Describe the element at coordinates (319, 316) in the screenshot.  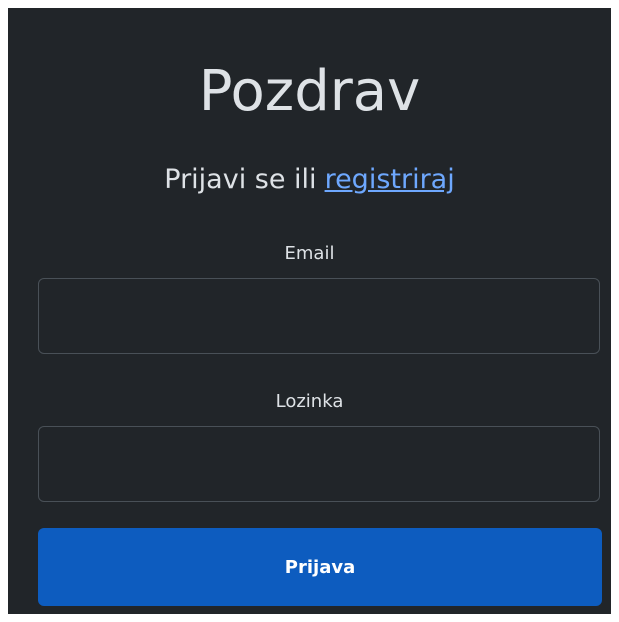
I see `email-field` at that location.